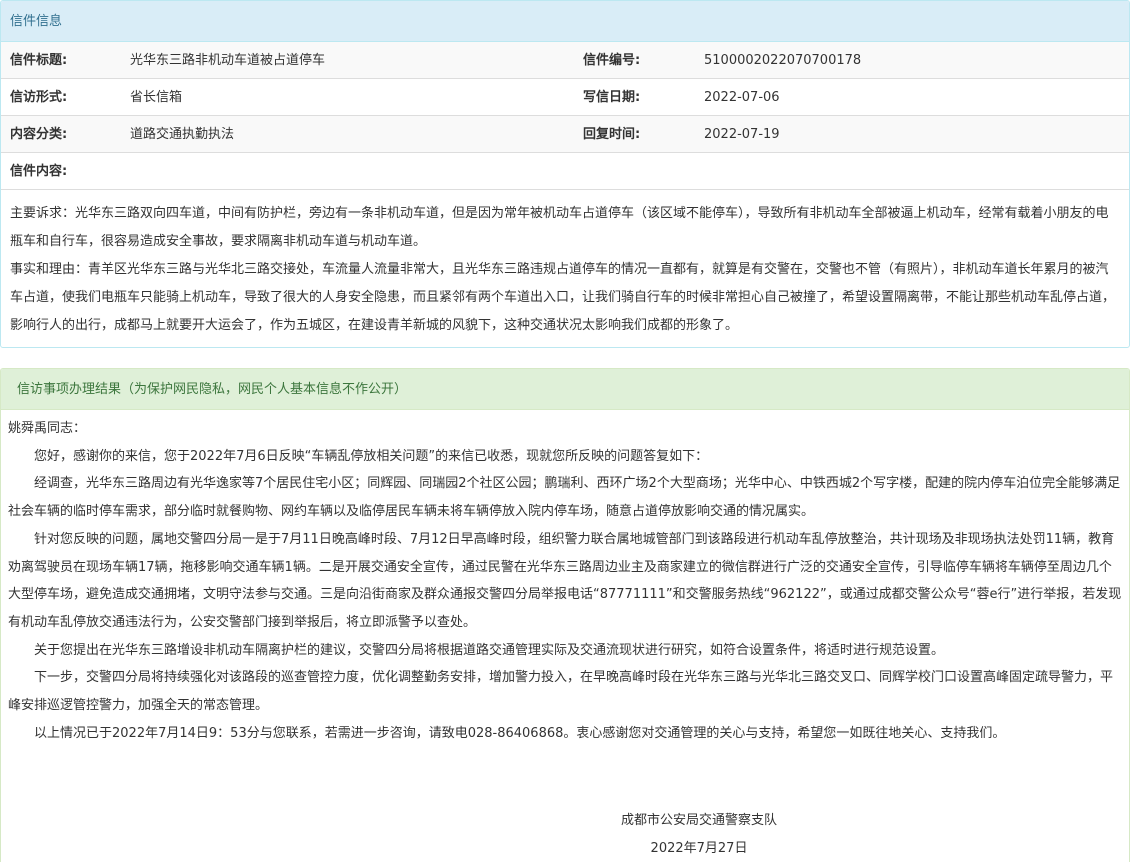  Describe the element at coordinates (742, 134) in the screenshot. I see `reply-time-value: 2022-07-19` at that location.